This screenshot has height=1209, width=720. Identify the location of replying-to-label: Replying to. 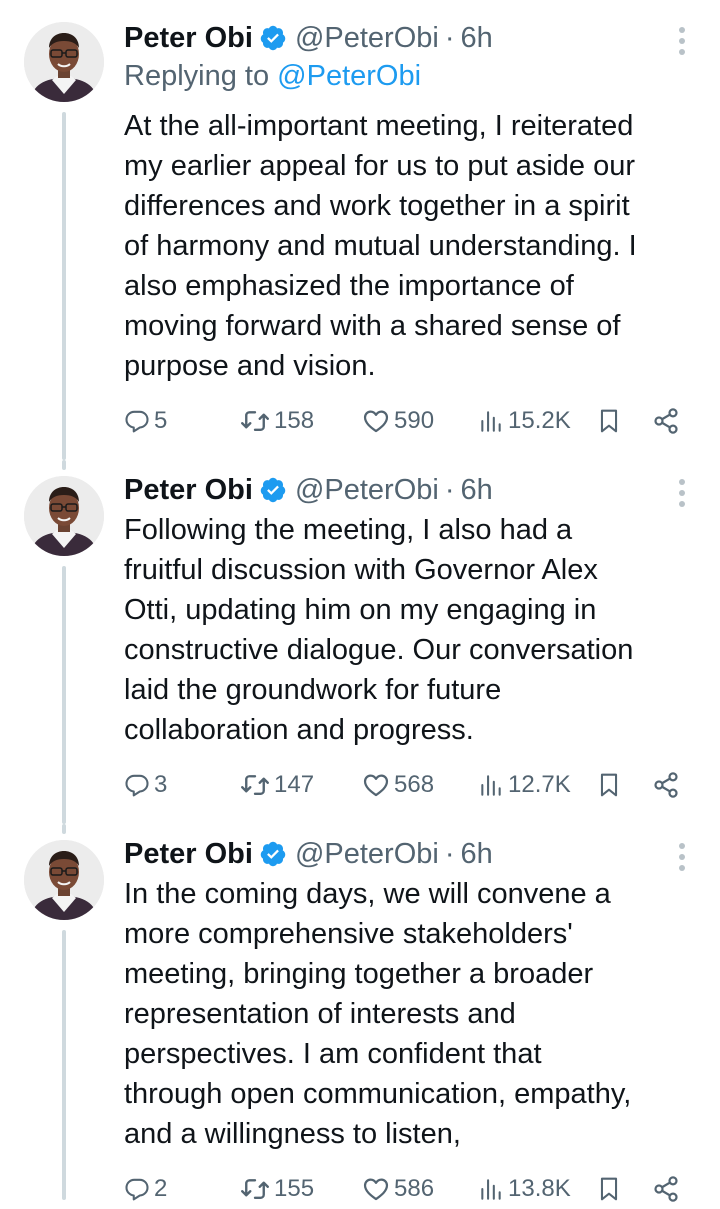
(197, 76).